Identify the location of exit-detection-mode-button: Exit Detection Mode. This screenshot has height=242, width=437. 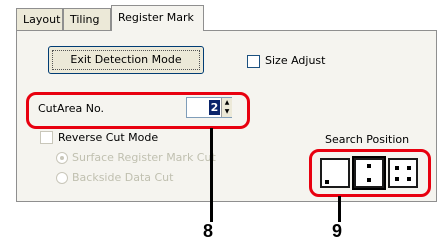
(126, 60).